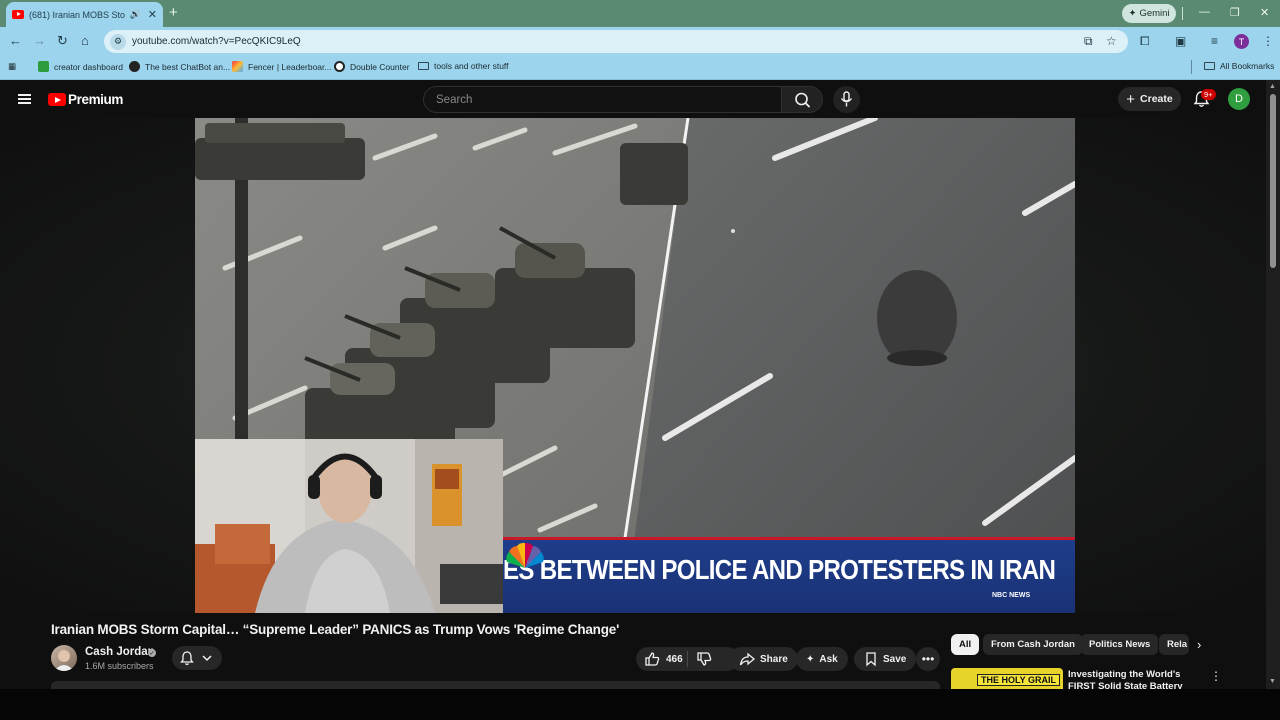 Image resolution: width=1280 pixels, height=720 pixels. What do you see at coordinates (18, 14) in the screenshot?
I see `youtube-favicon-icon` at bounding box center [18, 14].